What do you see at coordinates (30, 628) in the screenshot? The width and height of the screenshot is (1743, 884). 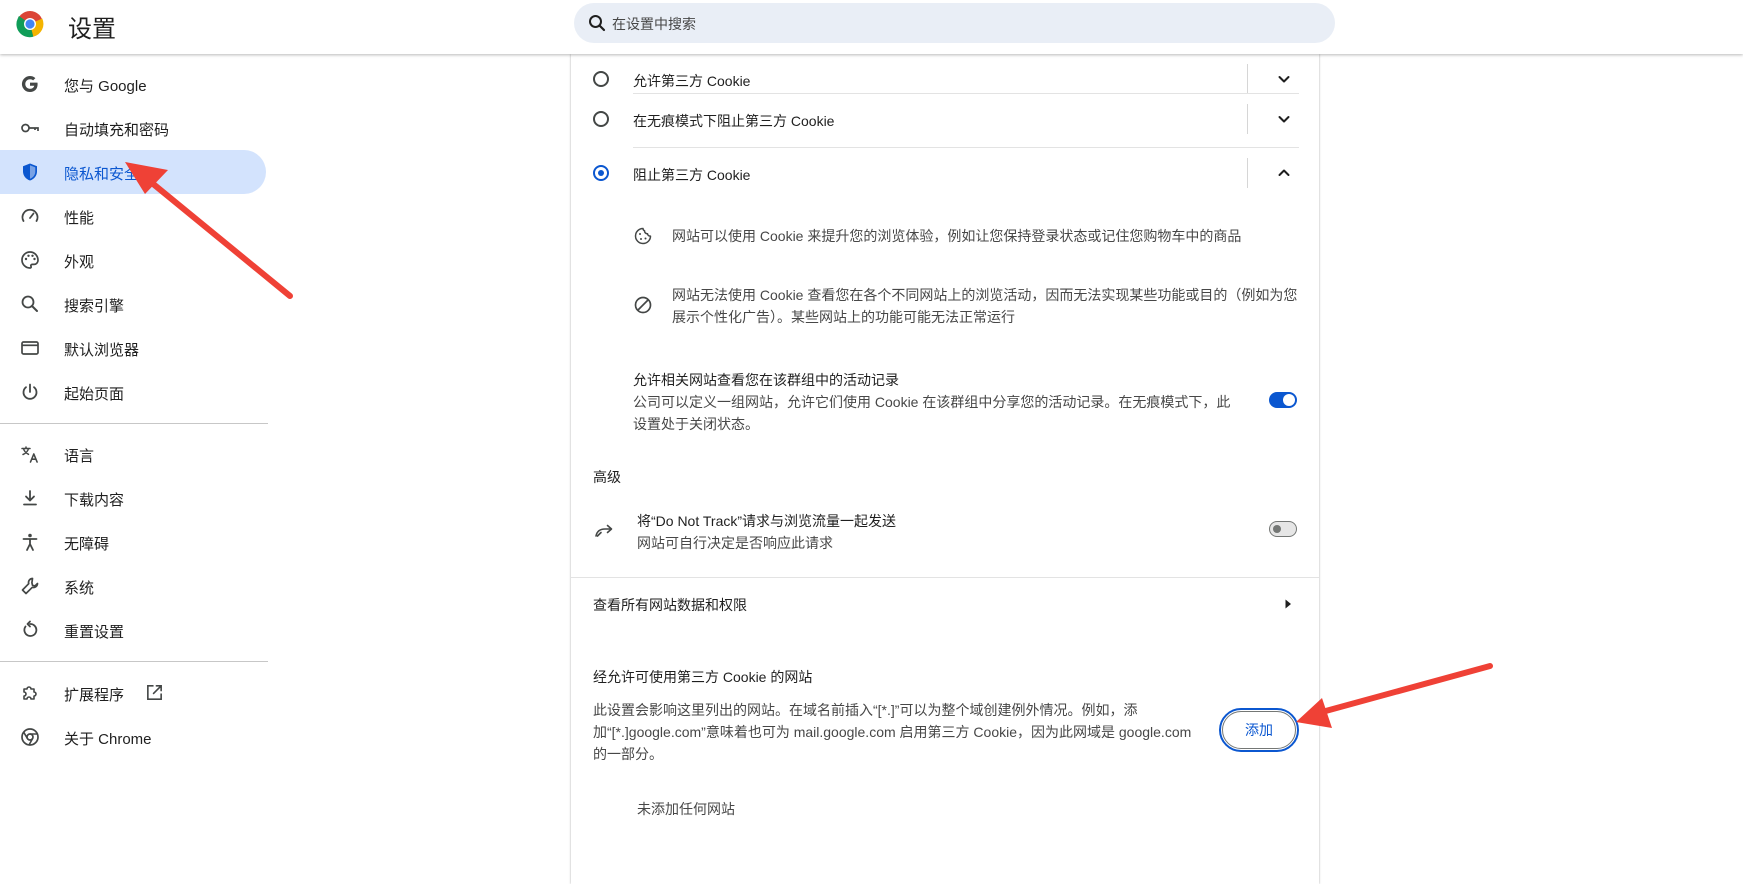 I see `reset-icon` at bounding box center [30, 628].